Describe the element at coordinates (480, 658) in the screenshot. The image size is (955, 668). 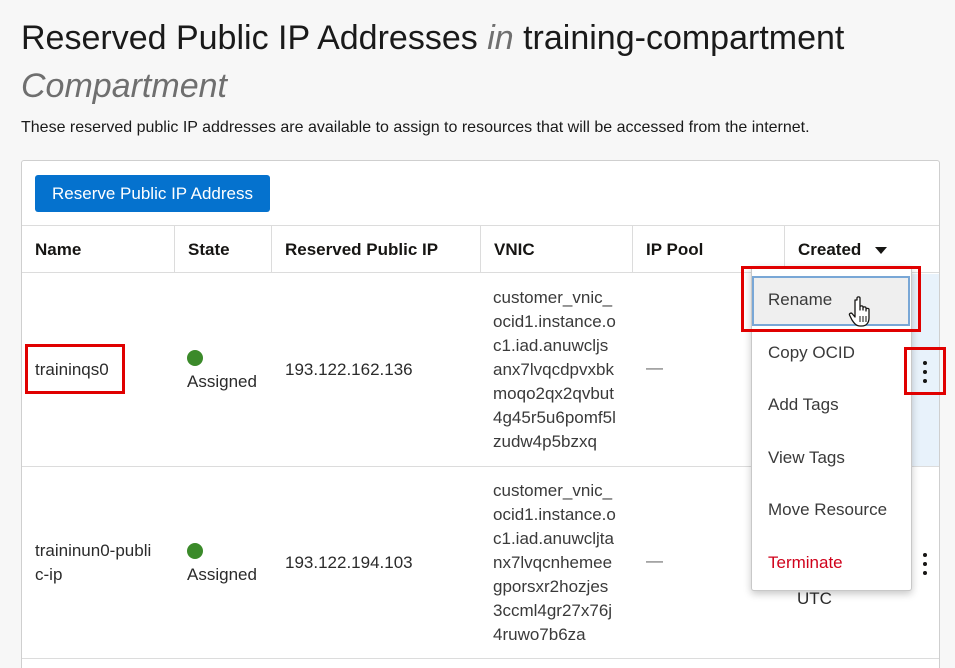
I see `row-divider` at that location.